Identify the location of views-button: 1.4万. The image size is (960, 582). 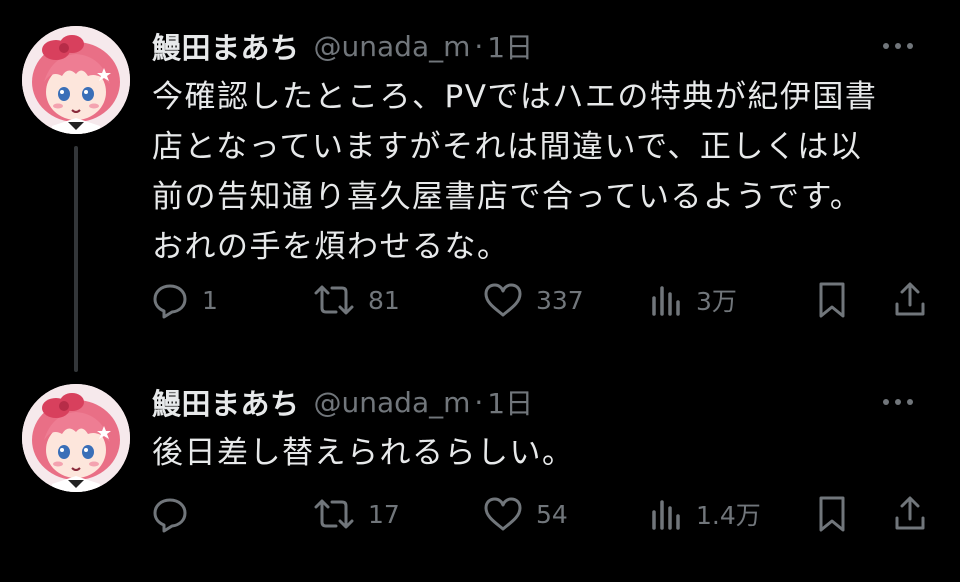
(704, 514).